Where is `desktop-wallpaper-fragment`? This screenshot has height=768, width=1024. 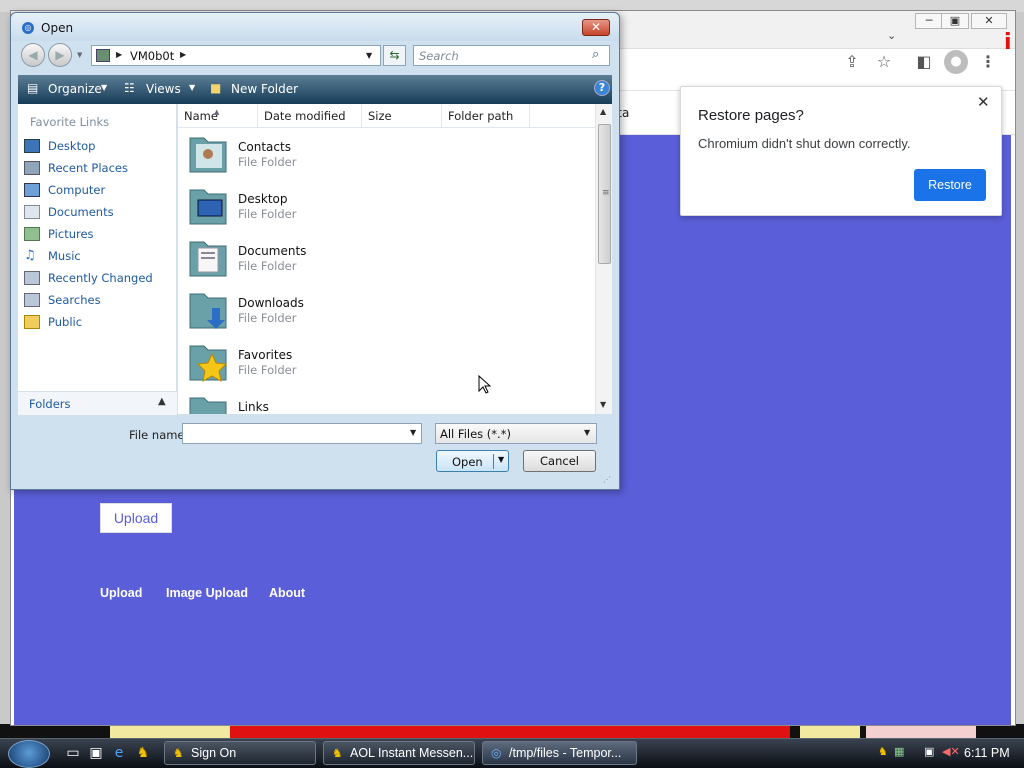 desktop-wallpaper-fragment is located at coordinates (510, 732).